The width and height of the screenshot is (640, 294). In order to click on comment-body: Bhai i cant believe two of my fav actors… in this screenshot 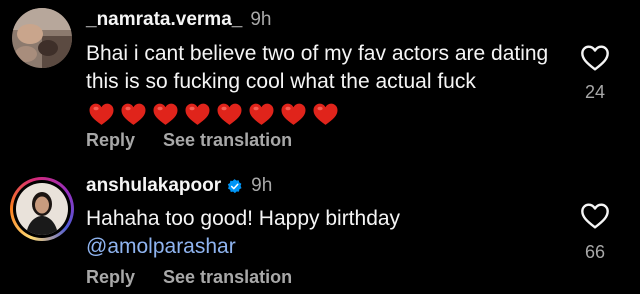, I will do `click(317, 67)`.